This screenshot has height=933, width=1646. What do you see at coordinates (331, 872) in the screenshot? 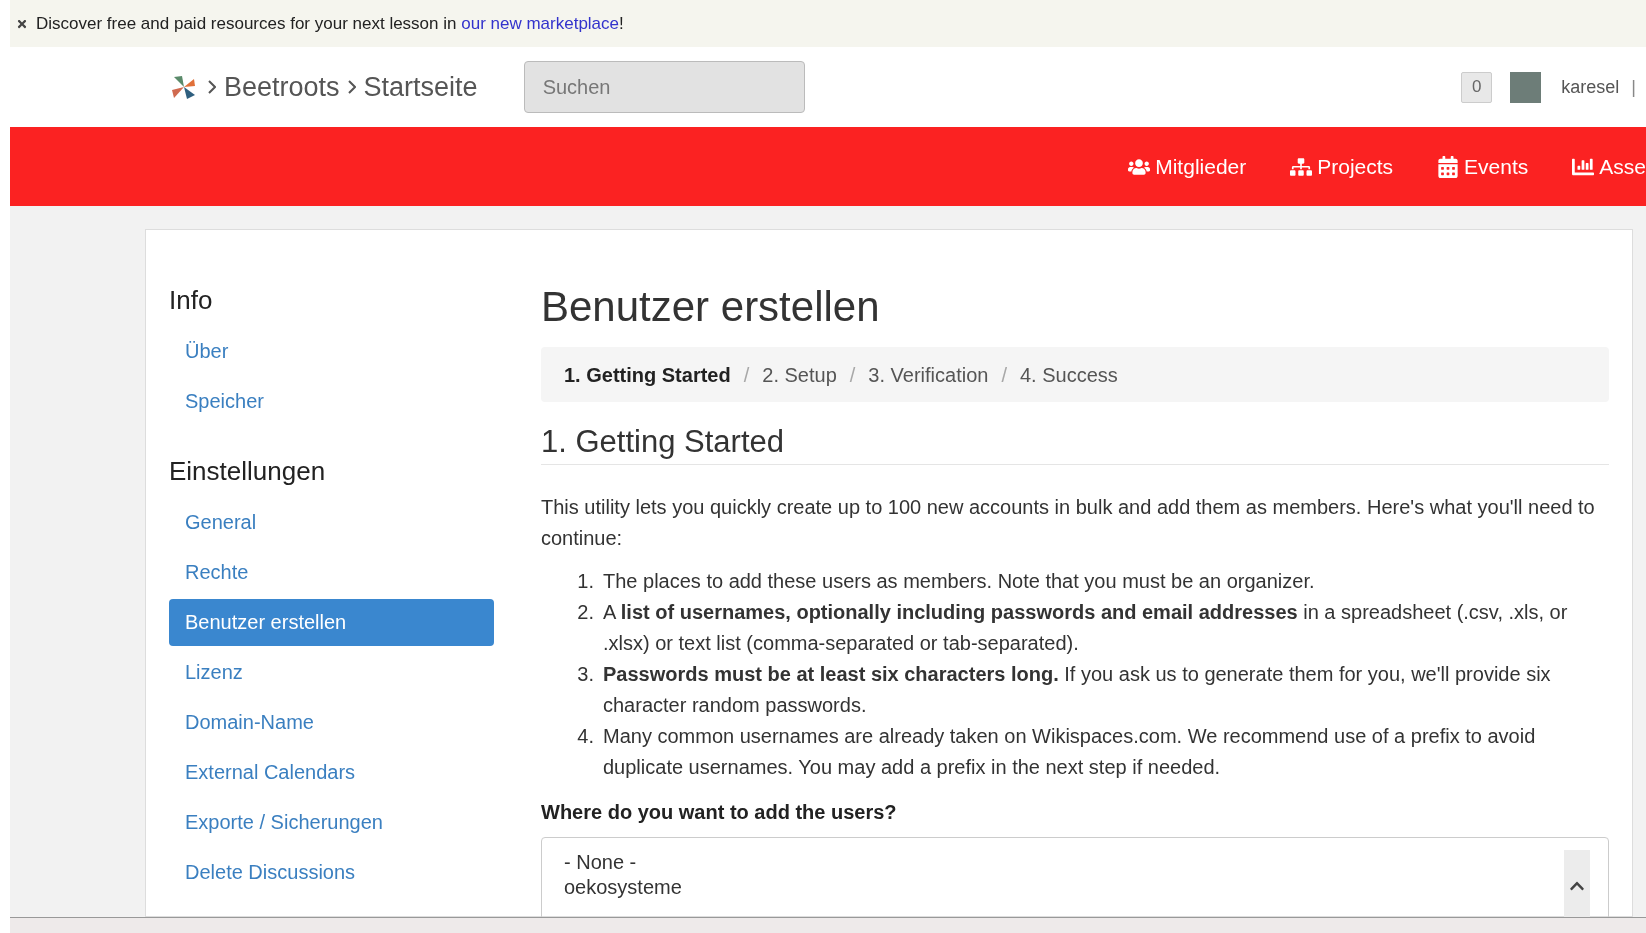
I see `sidebar-item: Delete Discussions` at bounding box center [331, 872].